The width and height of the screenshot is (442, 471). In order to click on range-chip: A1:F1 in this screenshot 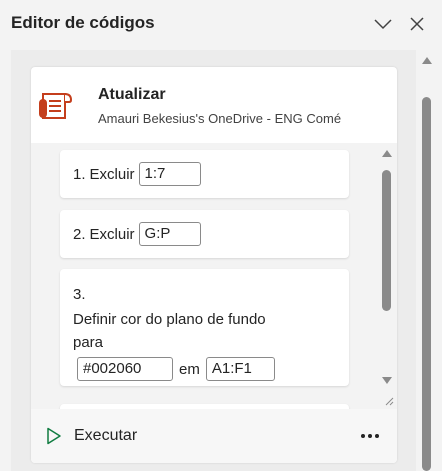, I will do `click(240, 369)`.